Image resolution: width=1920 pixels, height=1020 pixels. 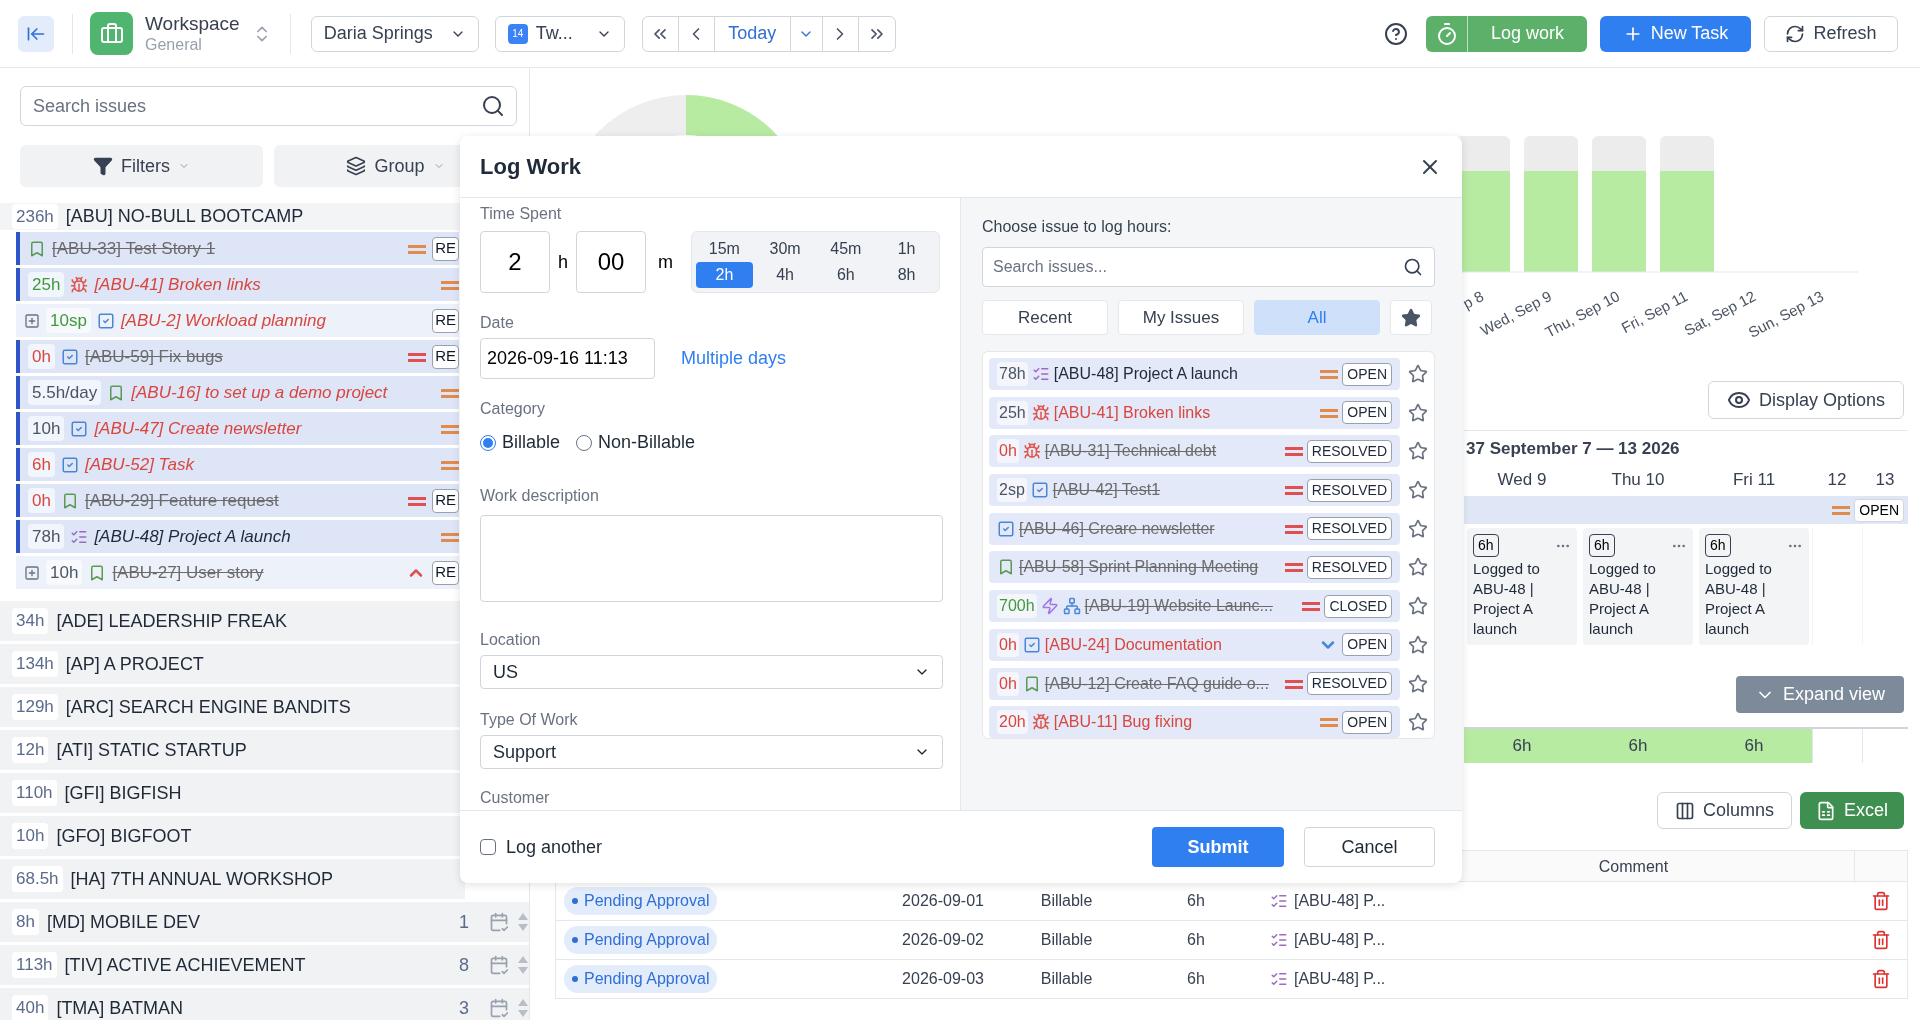 I want to click on issue-row: [ABU-33] Test Story 1 RE, so click(x=237, y=248).